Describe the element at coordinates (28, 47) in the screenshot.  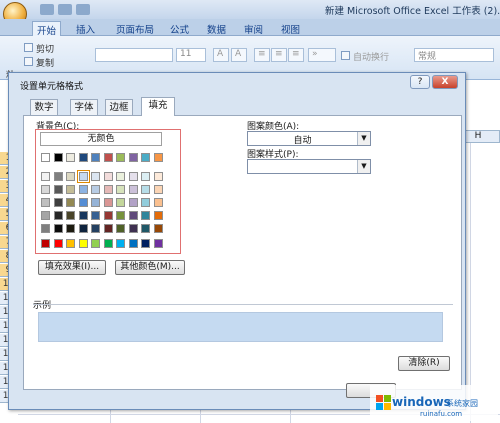
I see `scissors-icon` at that location.